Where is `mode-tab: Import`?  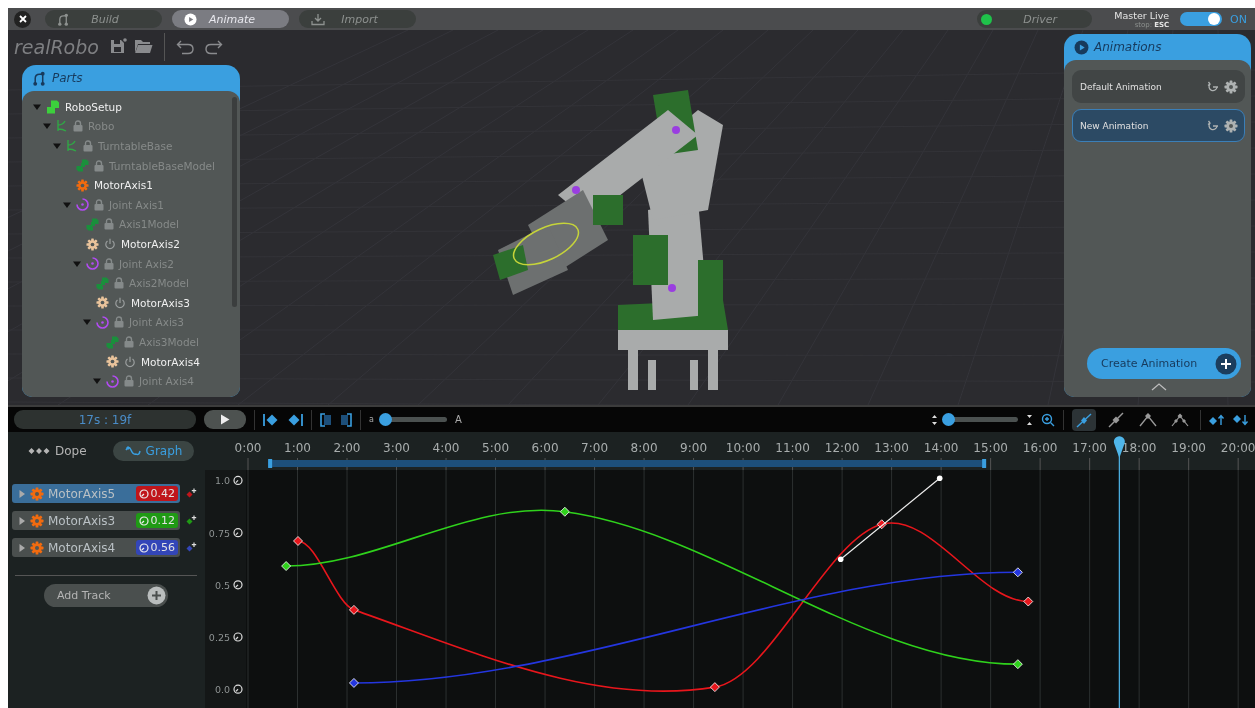 mode-tab: Import is located at coordinates (357, 19).